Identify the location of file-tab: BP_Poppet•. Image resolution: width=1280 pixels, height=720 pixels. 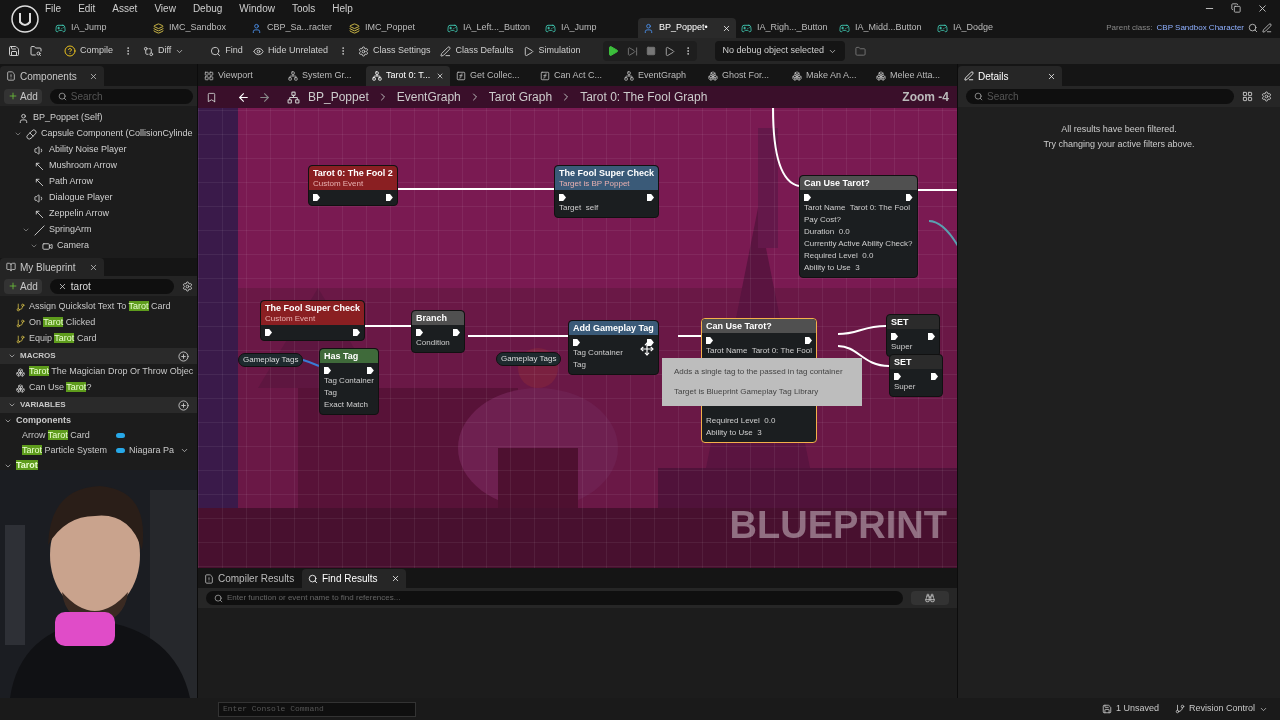
(687, 28).